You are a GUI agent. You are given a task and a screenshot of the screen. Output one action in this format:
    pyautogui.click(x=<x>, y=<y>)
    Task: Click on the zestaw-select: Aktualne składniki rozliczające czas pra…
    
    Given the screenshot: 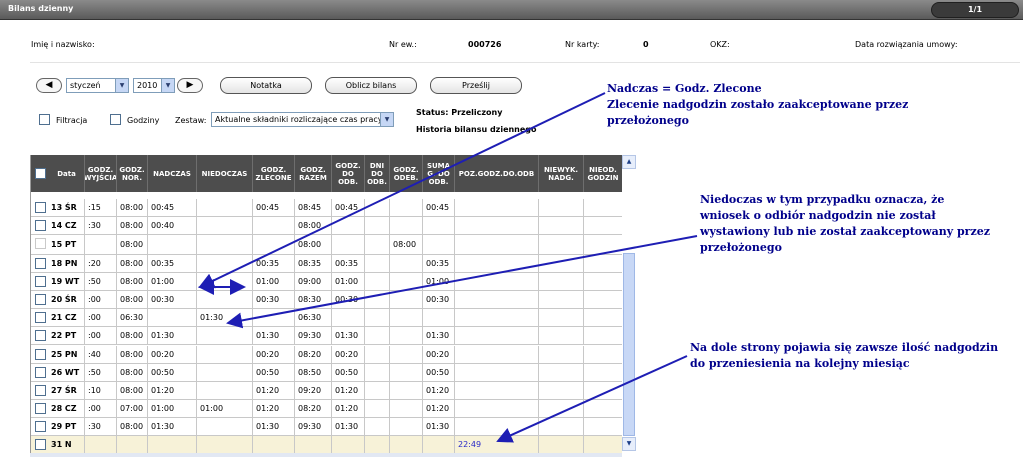 What is the action you would take?
    pyautogui.click(x=302, y=119)
    